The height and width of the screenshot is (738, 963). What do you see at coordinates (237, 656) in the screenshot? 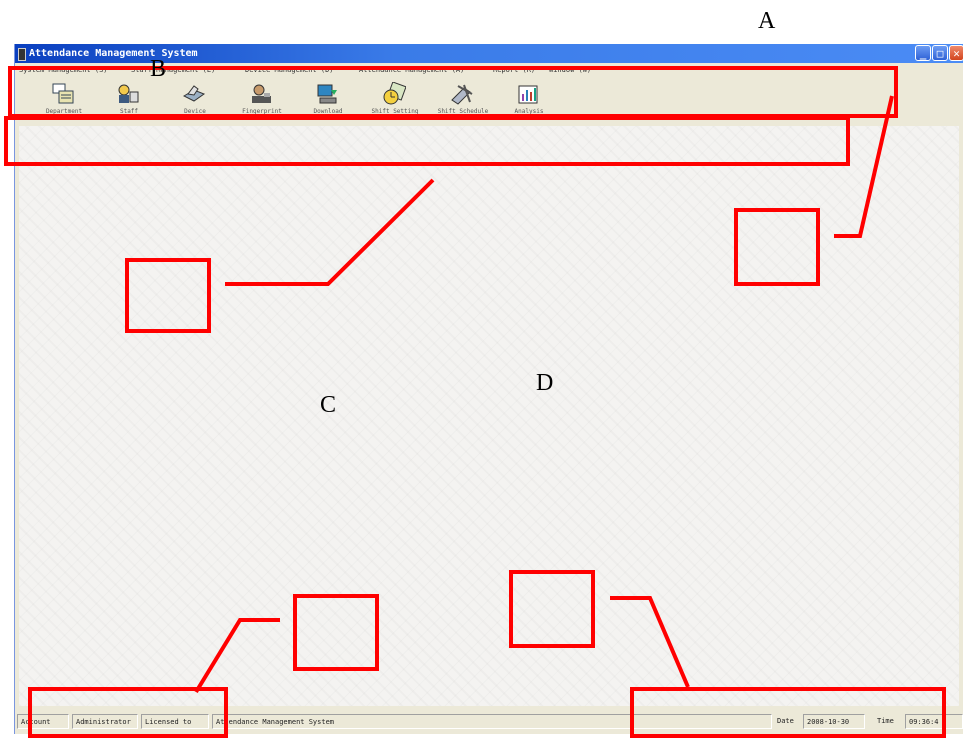
I see `callout-line-c` at bounding box center [237, 656].